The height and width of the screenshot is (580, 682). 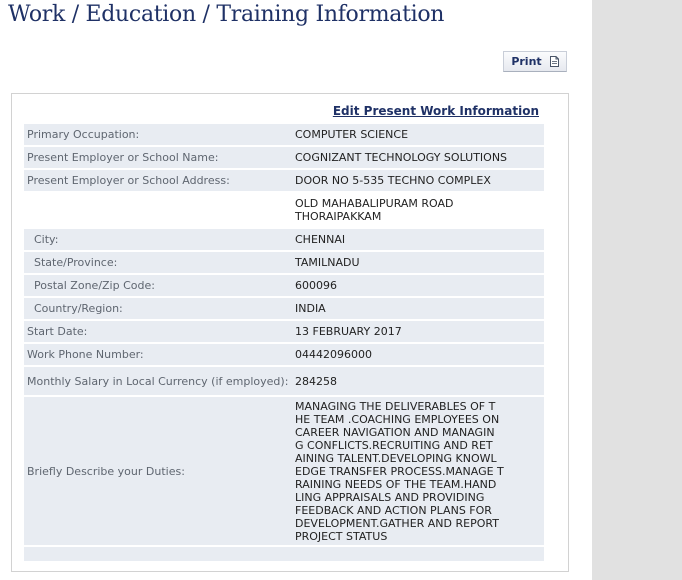 I want to click on address-line1-value: DOOR NO 5-535 TECHNO COMPLEX, so click(x=418, y=181).